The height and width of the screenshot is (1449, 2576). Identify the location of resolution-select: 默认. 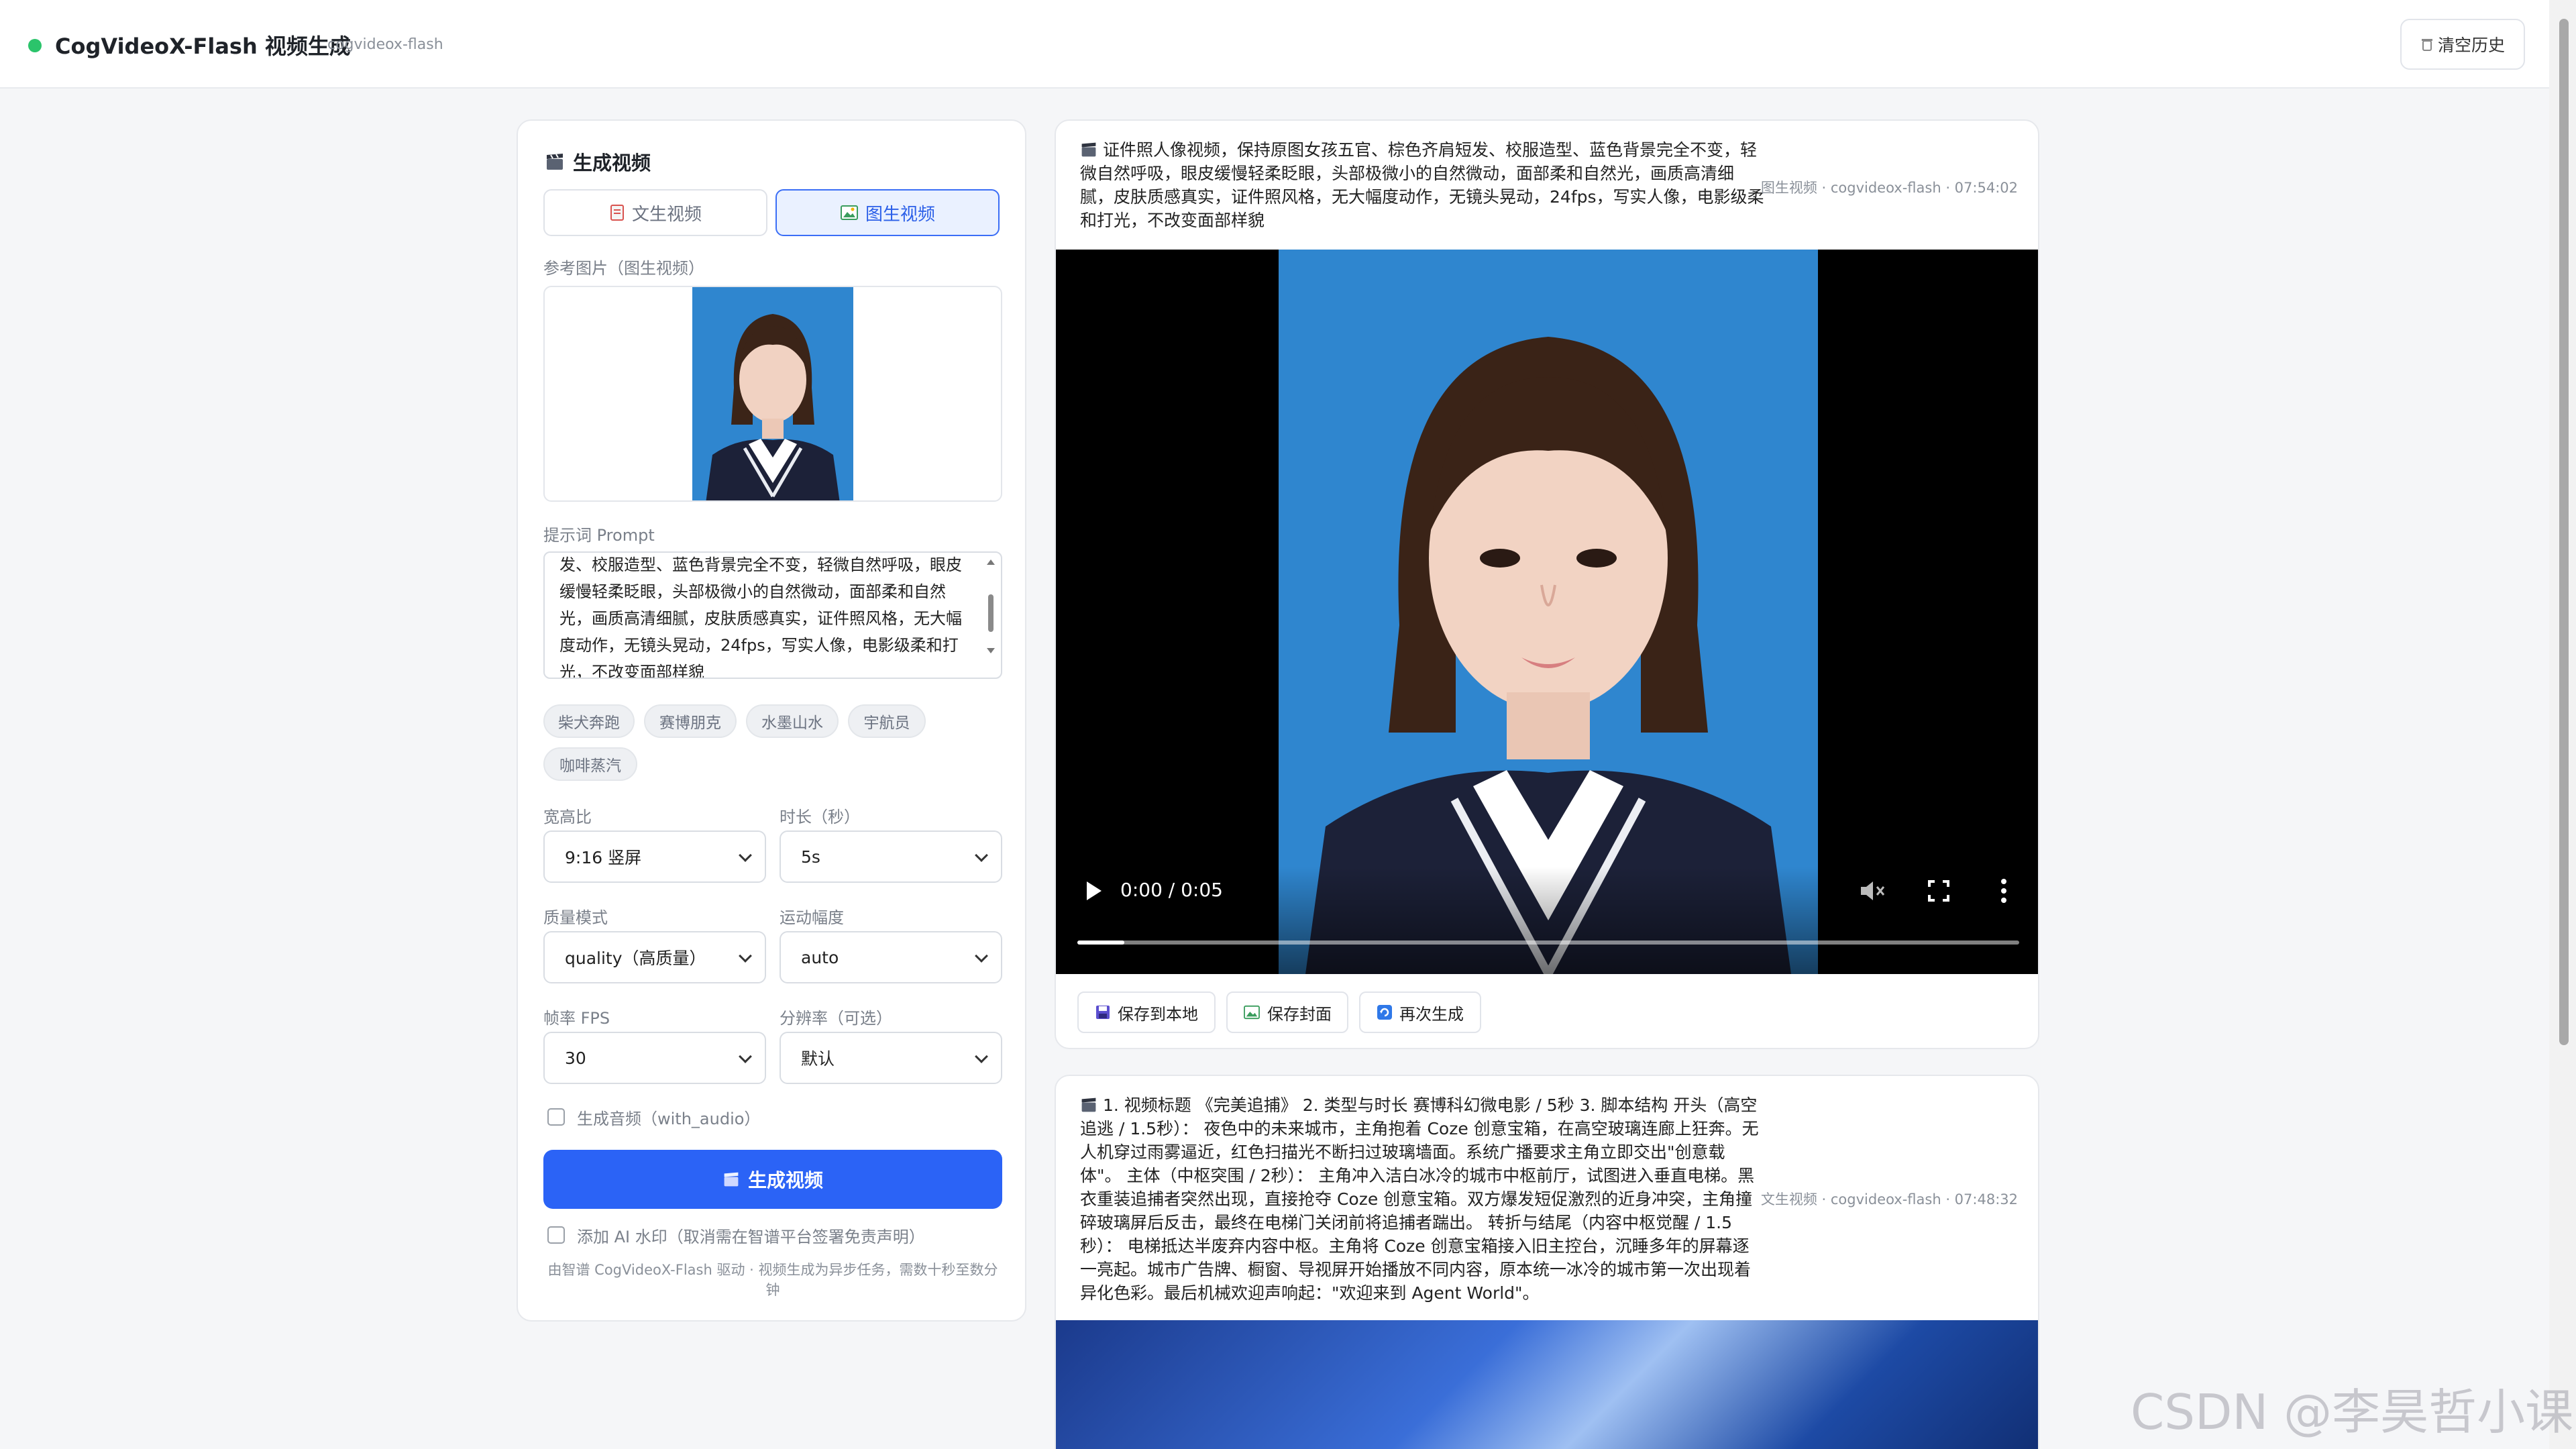
(891, 1058).